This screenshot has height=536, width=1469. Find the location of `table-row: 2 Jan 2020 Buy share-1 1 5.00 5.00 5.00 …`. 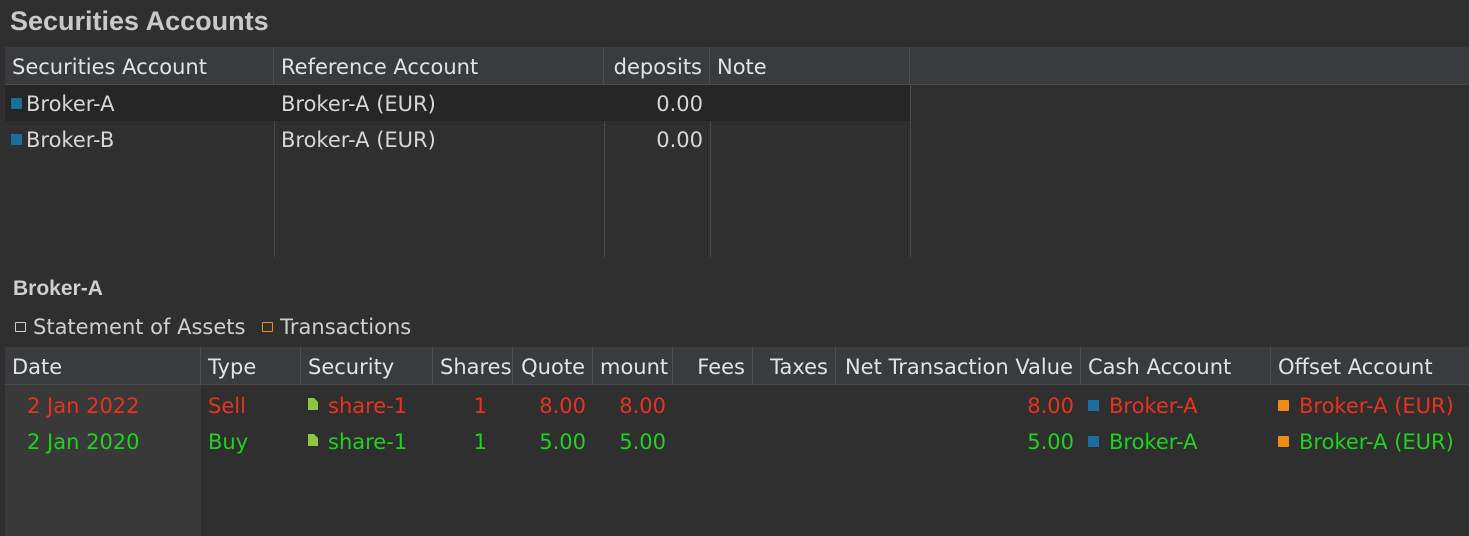

table-row: 2 Jan 2020 Buy share-1 1 5.00 5.00 5.00 … is located at coordinates (737, 441).